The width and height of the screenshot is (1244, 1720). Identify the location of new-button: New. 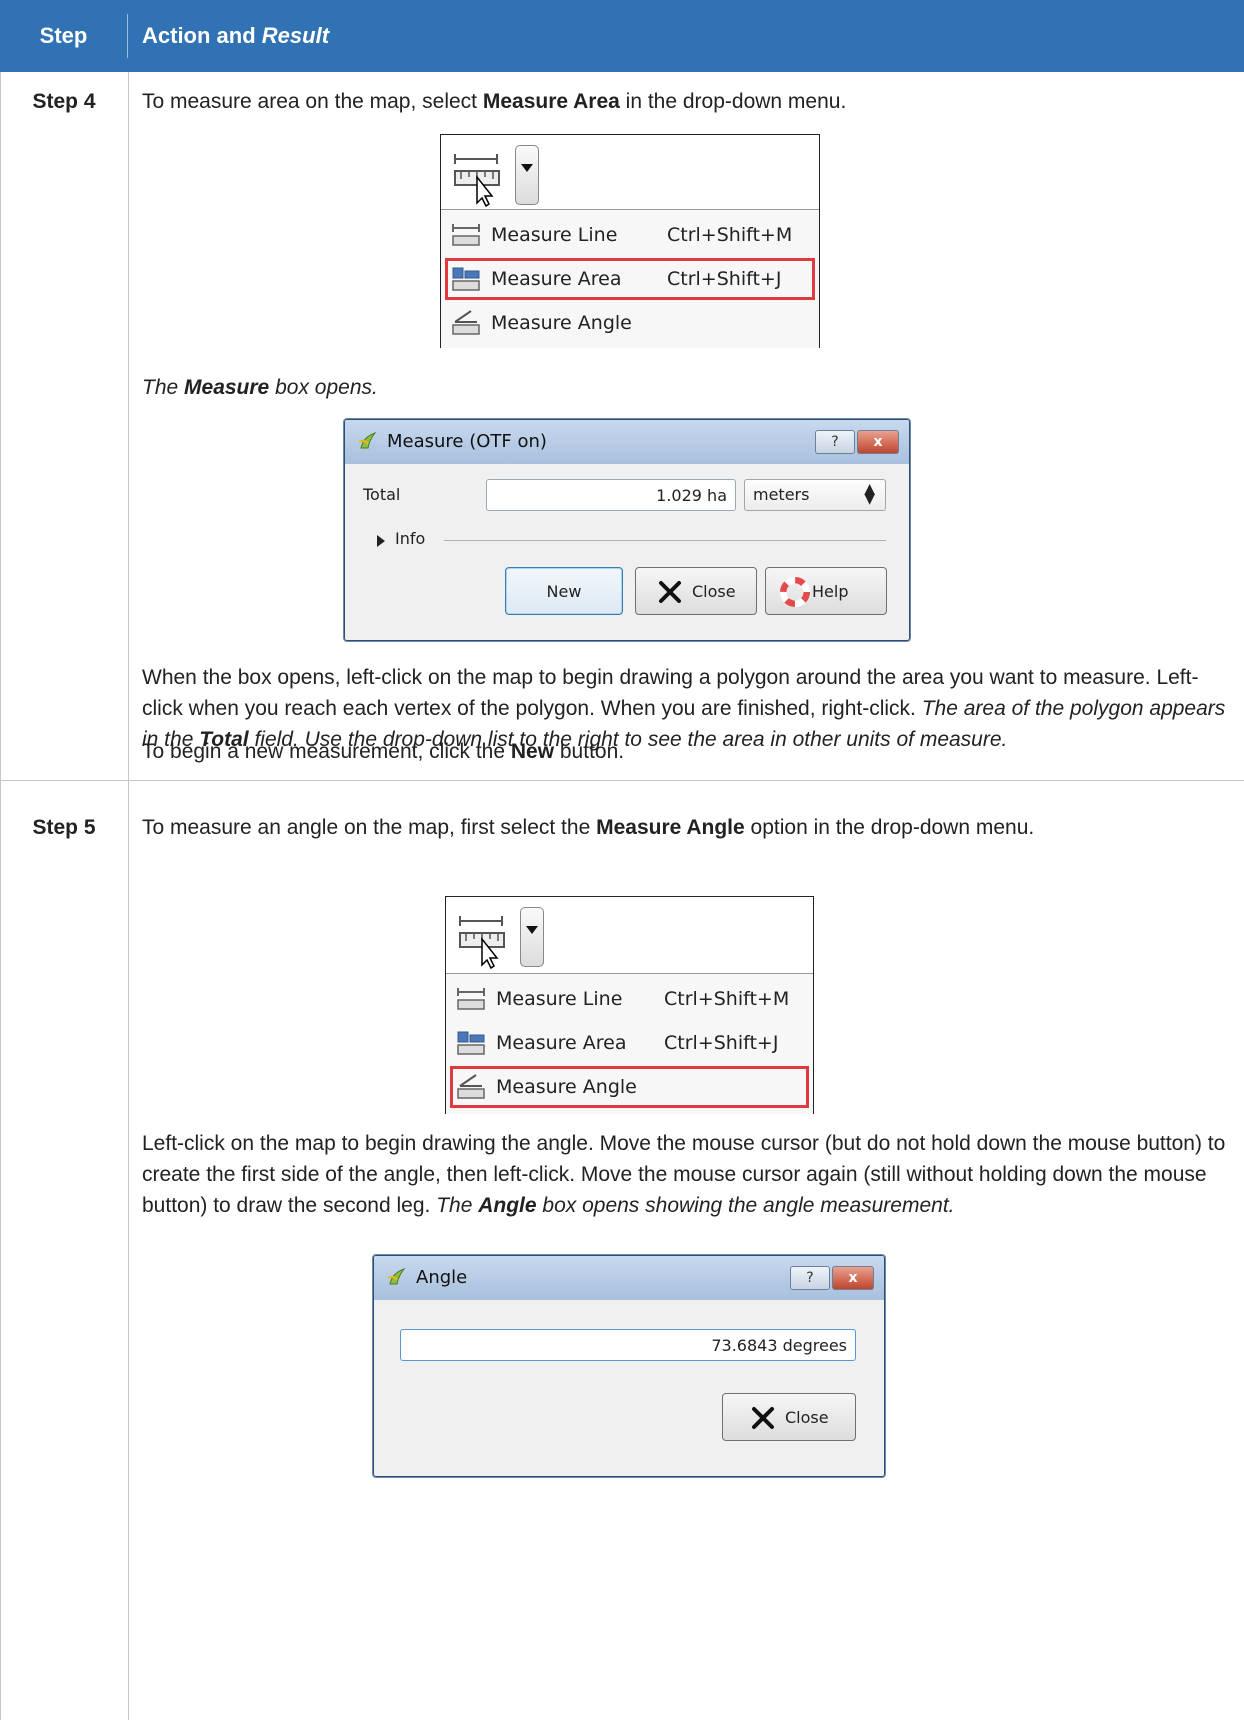
(564, 591).